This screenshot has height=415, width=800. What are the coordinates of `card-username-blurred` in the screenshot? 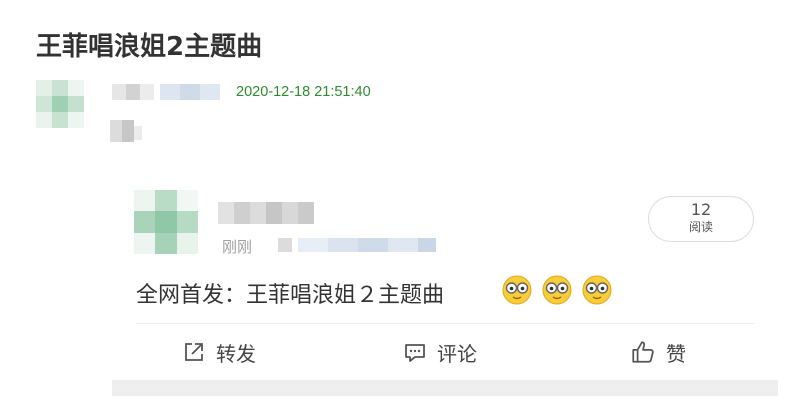 It's located at (268, 213).